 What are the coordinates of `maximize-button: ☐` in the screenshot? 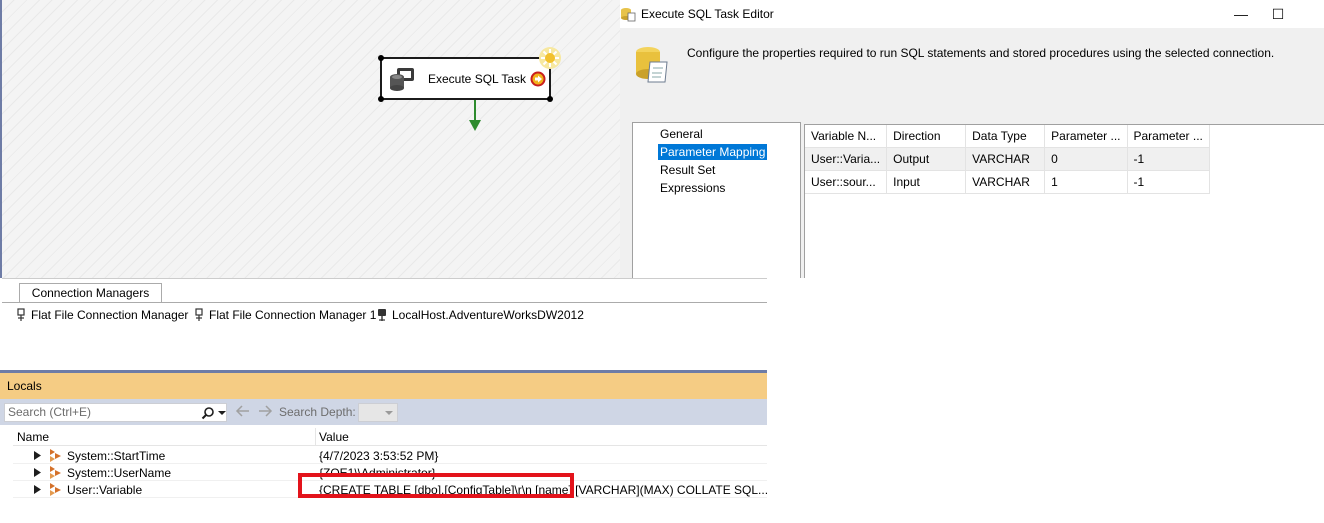 It's located at (1278, 14).